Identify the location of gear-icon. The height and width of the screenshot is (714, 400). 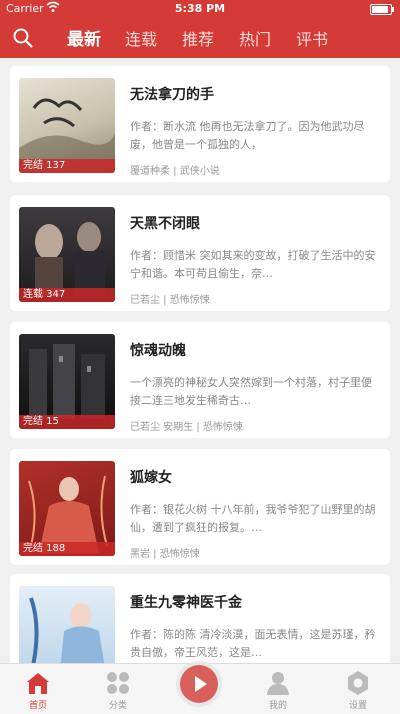
(358, 683).